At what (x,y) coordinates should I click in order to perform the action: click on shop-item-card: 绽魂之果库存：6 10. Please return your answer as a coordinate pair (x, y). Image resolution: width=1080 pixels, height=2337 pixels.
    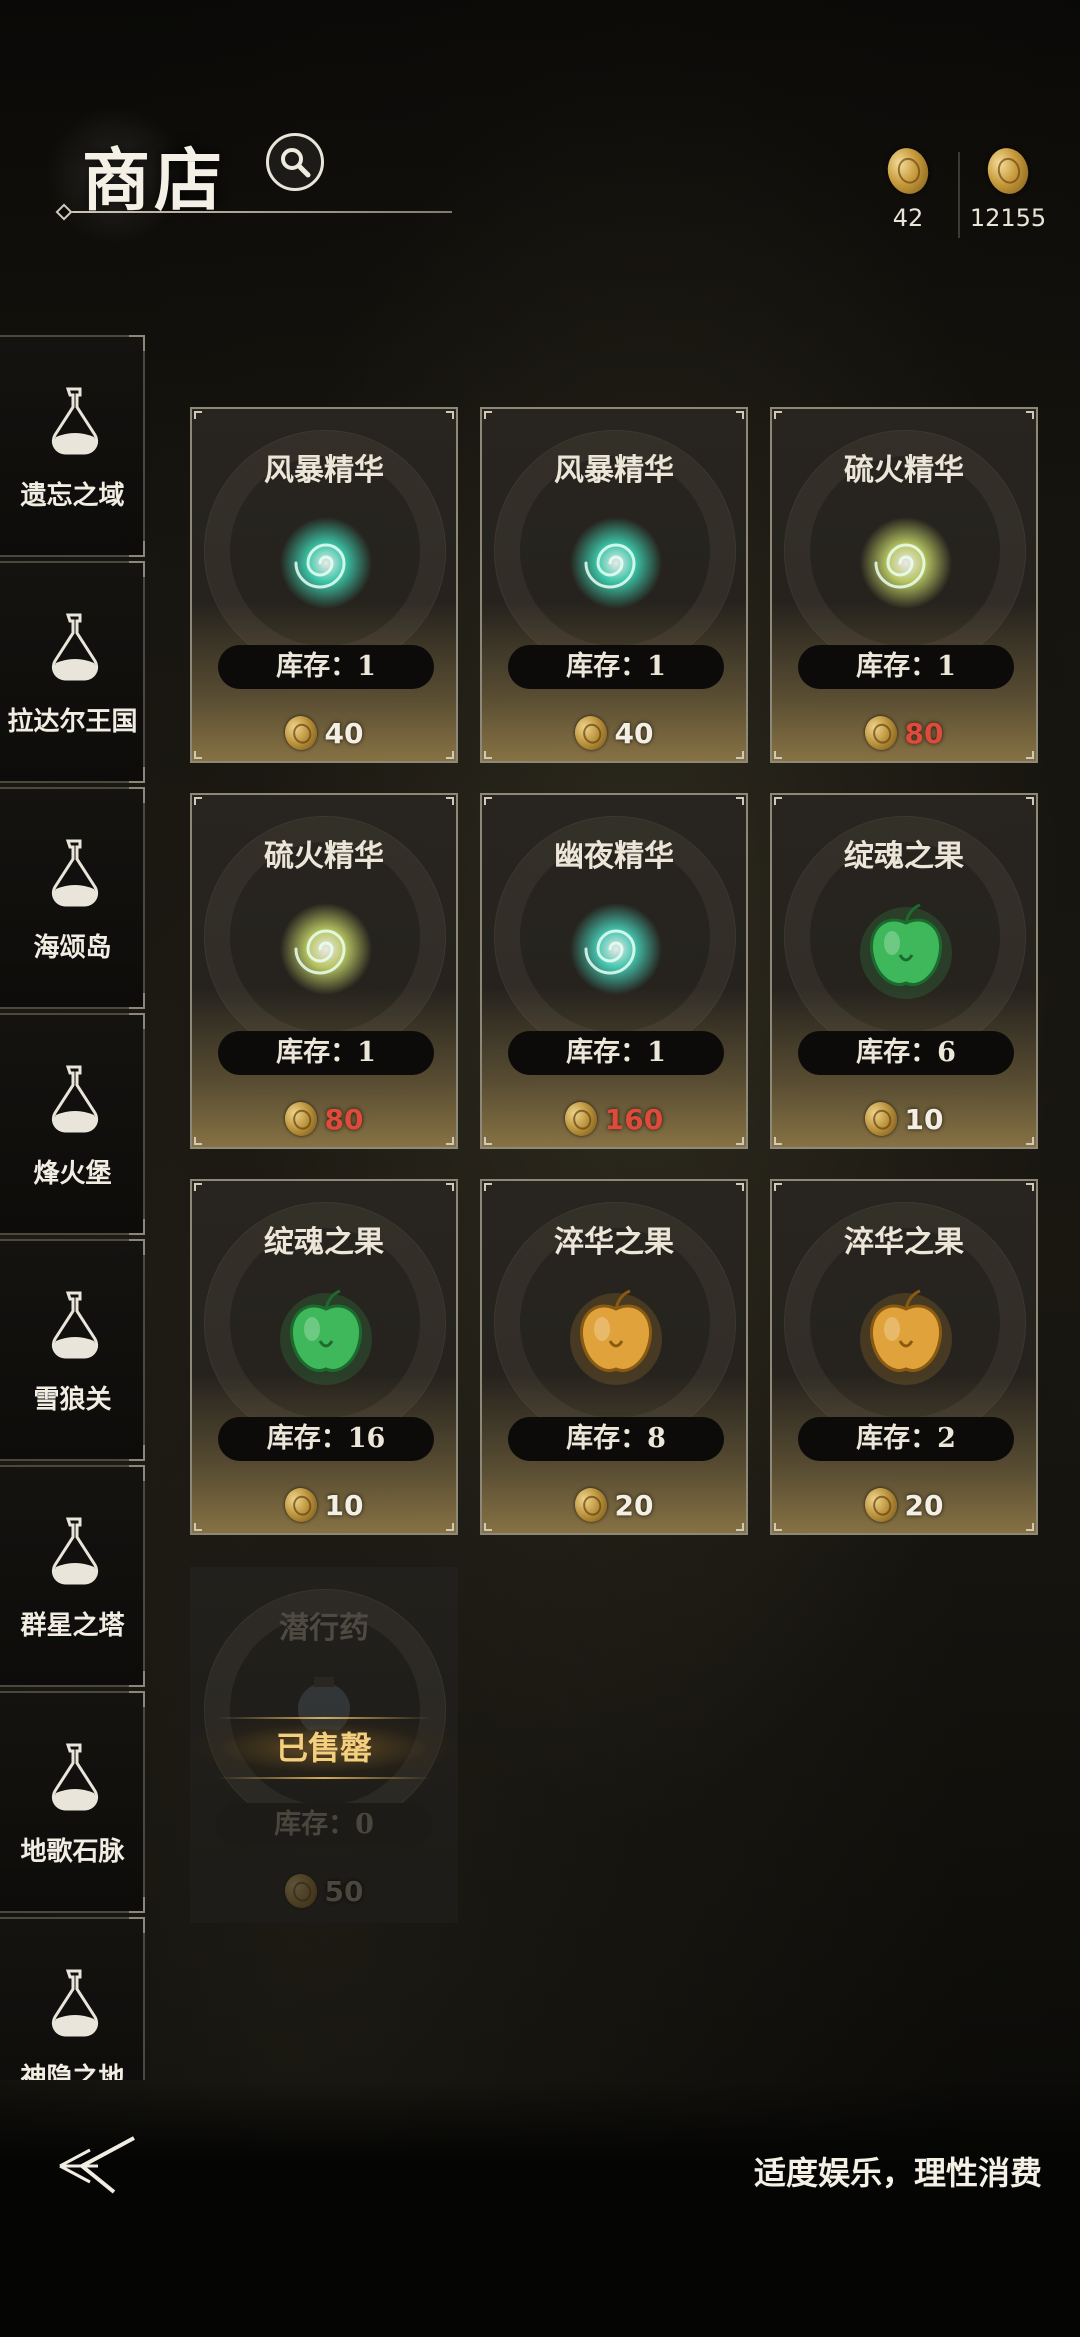
    Looking at the image, I should click on (904, 971).